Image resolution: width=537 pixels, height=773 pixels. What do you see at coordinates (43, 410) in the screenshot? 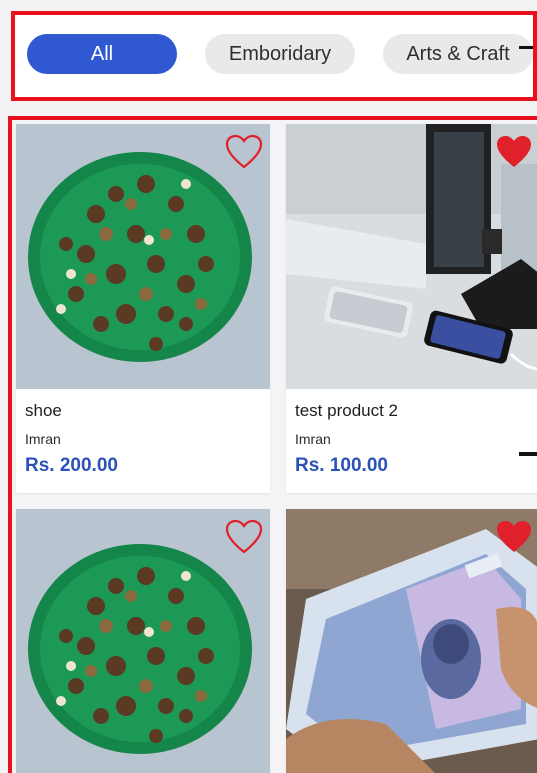
I see `product-title: shoe` at bounding box center [43, 410].